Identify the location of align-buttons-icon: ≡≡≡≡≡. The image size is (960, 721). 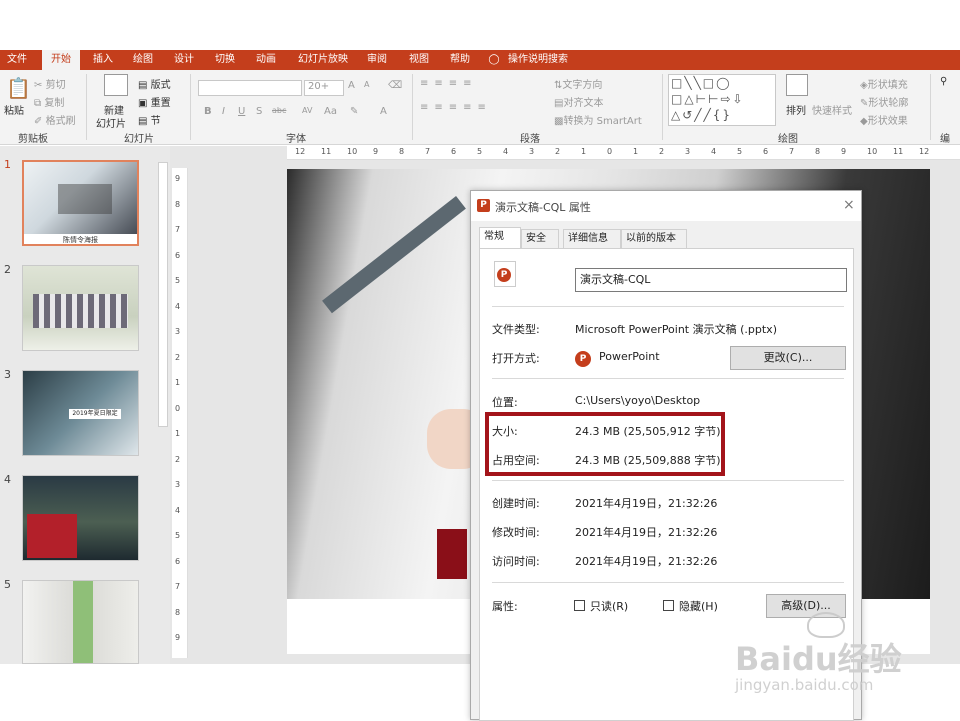
(456, 107).